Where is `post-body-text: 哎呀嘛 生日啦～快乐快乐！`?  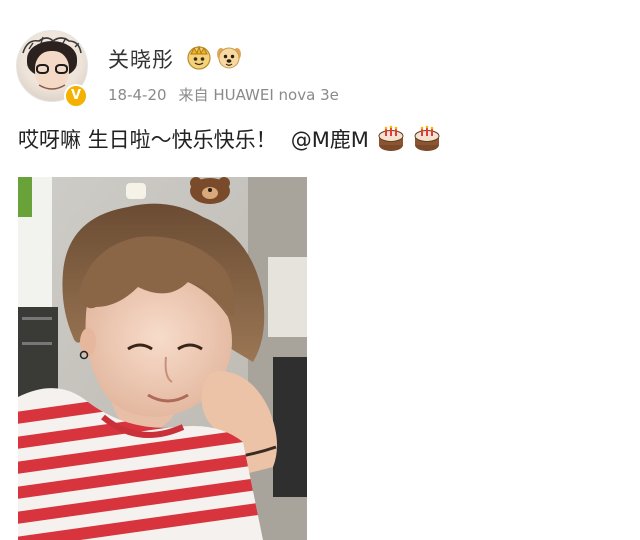
post-body-text: 哎呀嘛 生日啦～快乐快乐！ is located at coordinates (147, 140).